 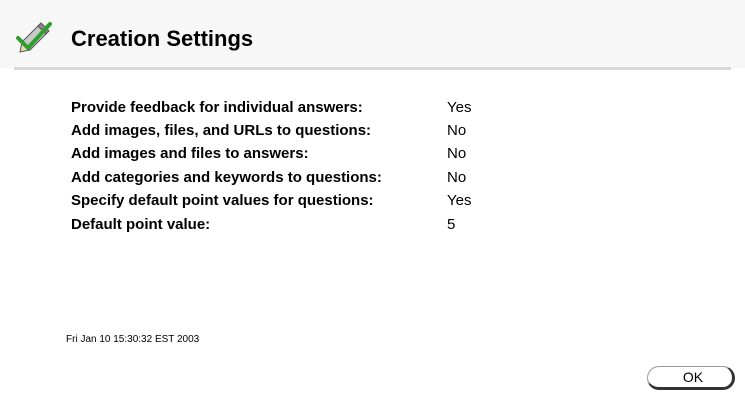 I want to click on setting-label: Add images and files to answers:, so click(x=190, y=154).